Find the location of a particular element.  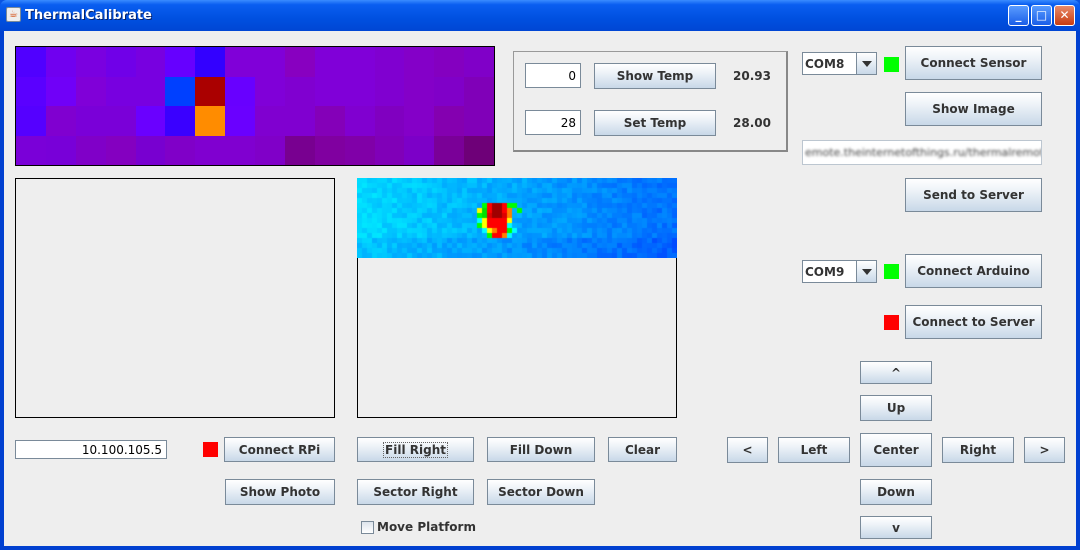

step-down-button: v is located at coordinates (896, 527).